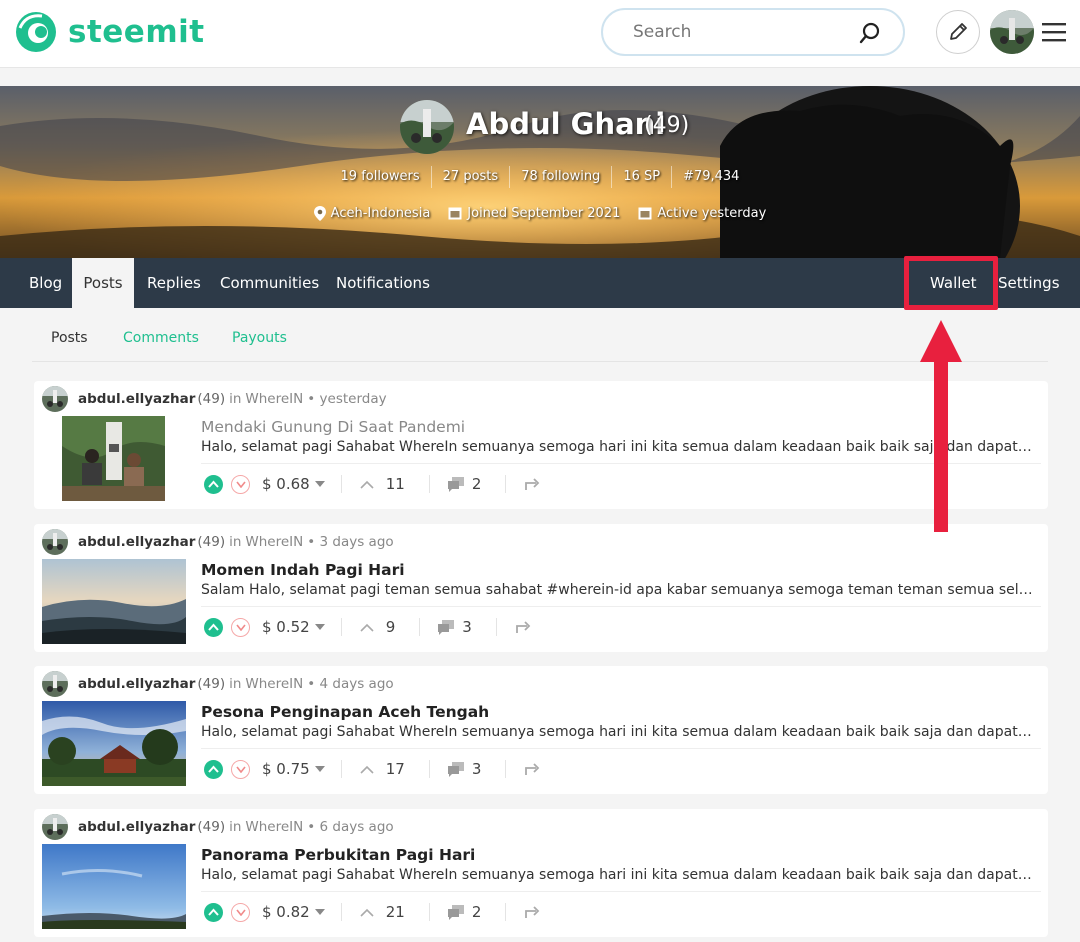  What do you see at coordinates (303, 570) in the screenshot?
I see `post-title-link: Momen Indah Pagi Hari` at bounding box center [303, 570].